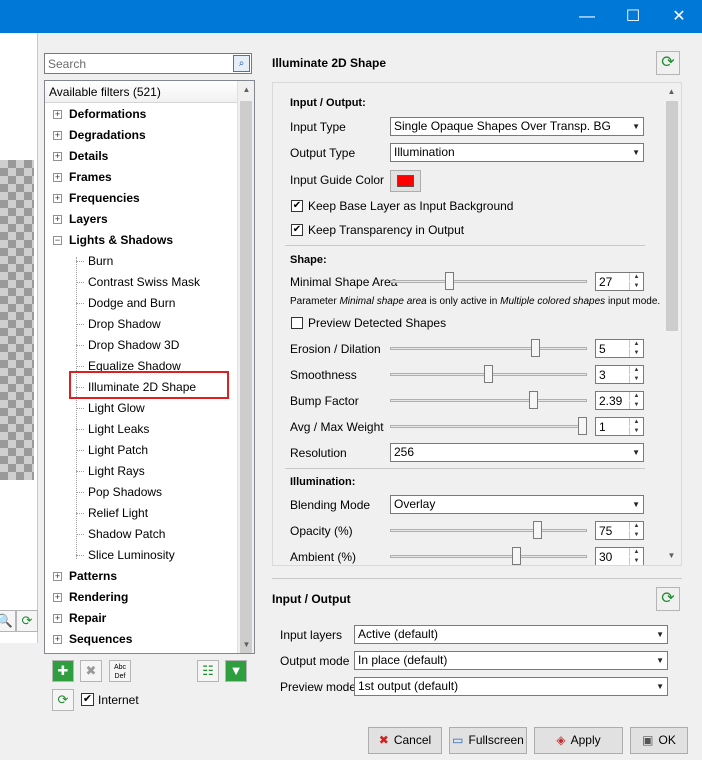 The image size is (702, 760). I want to click on keep-transparency-checkbox: ✔, so click(297, 230).